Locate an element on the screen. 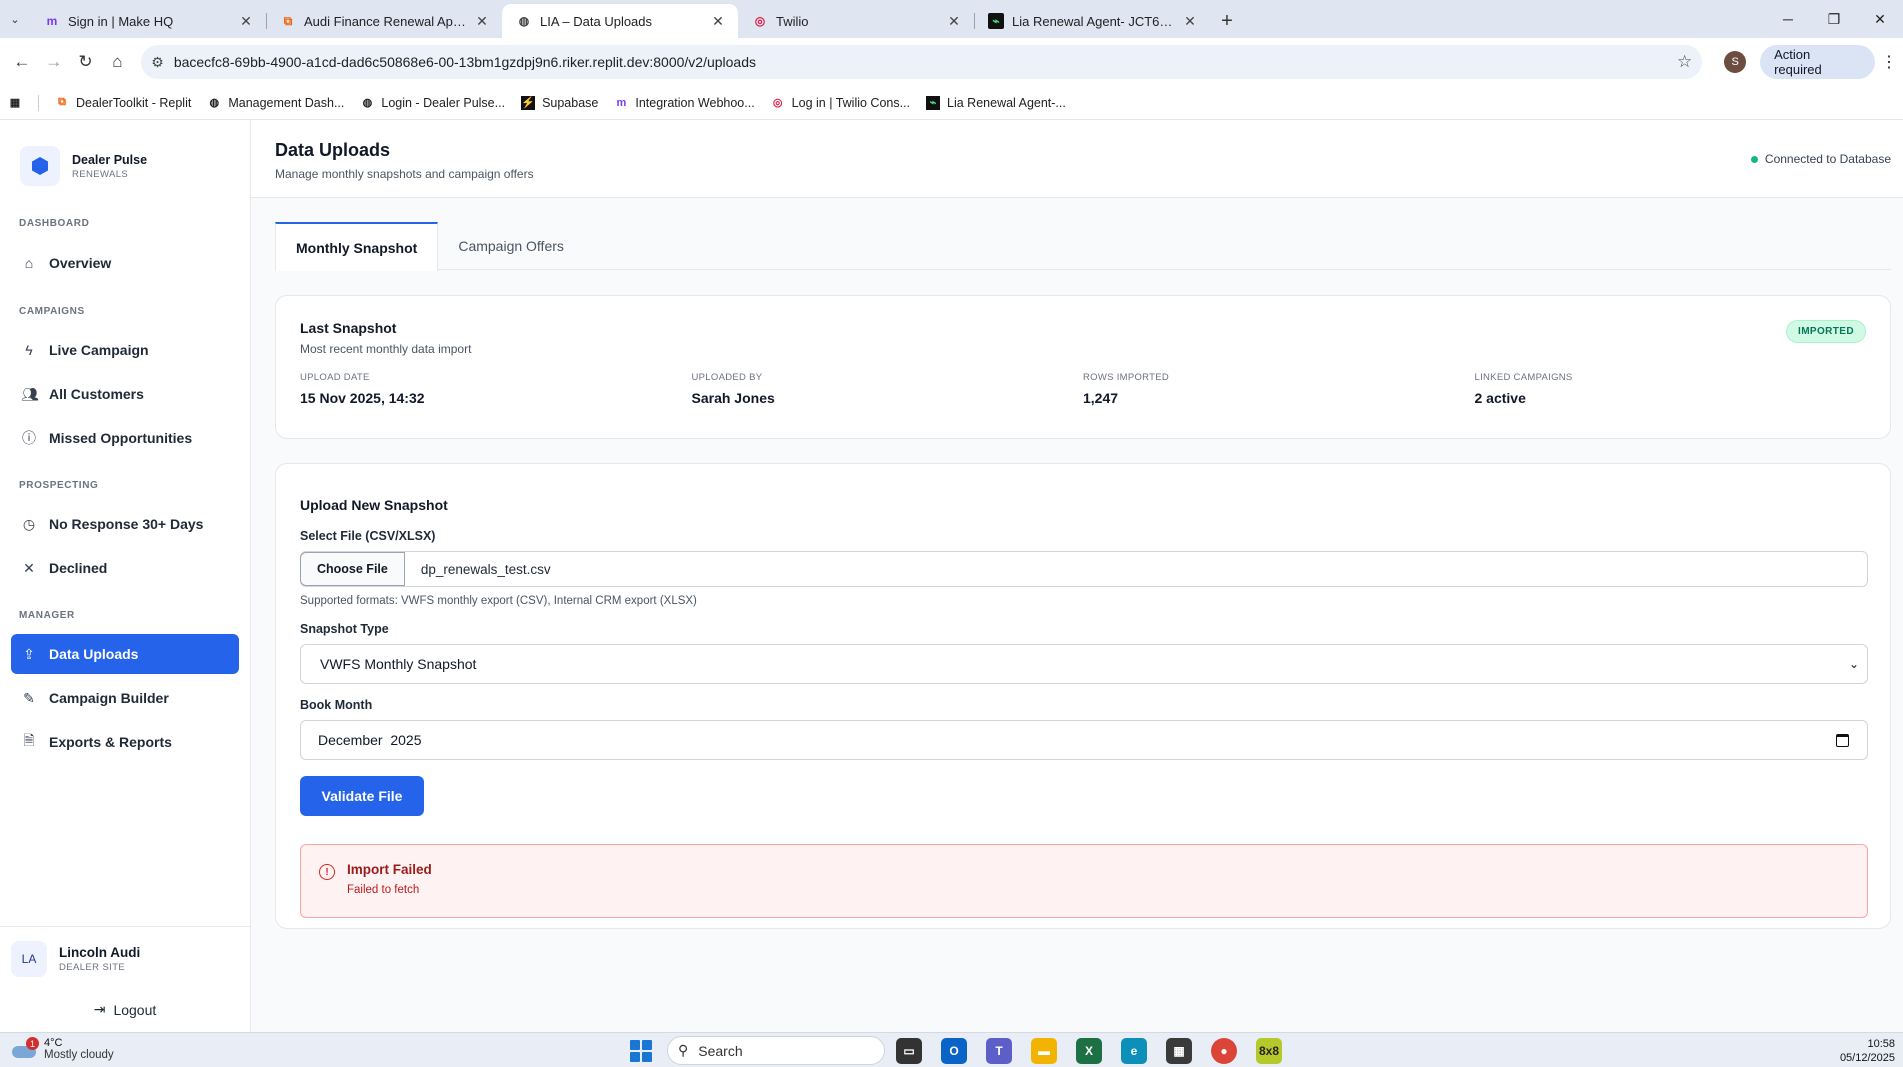 The width and height of the screenshot is (1903, 1067). site-info-icon: ⚙ is located at coordinates (157, 62).